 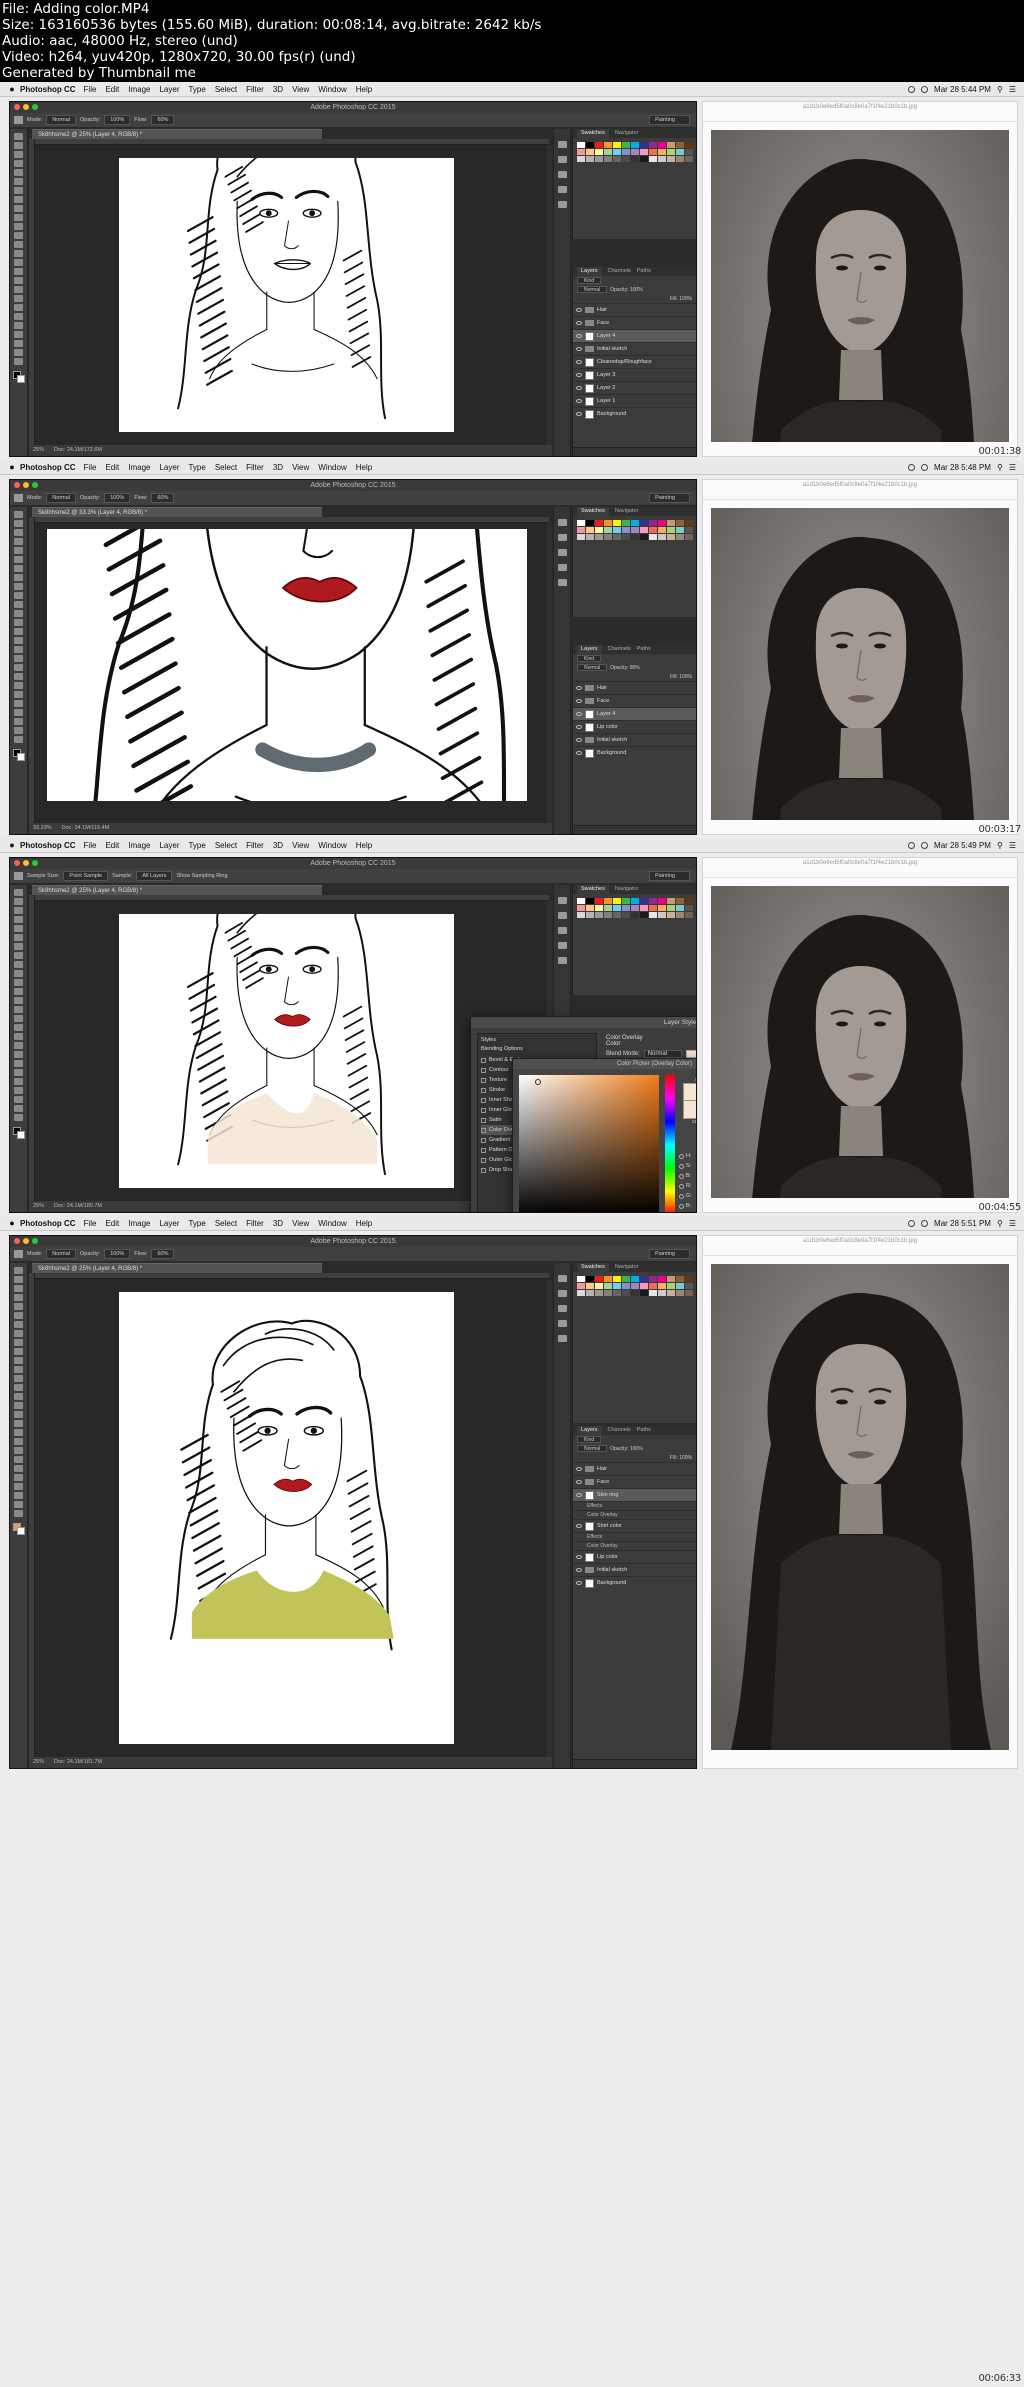 What do you see at coordinates (593, 1267) in the screenshot?
I see `tab-swatches: Swatches` at bounding box center [593, 1267].